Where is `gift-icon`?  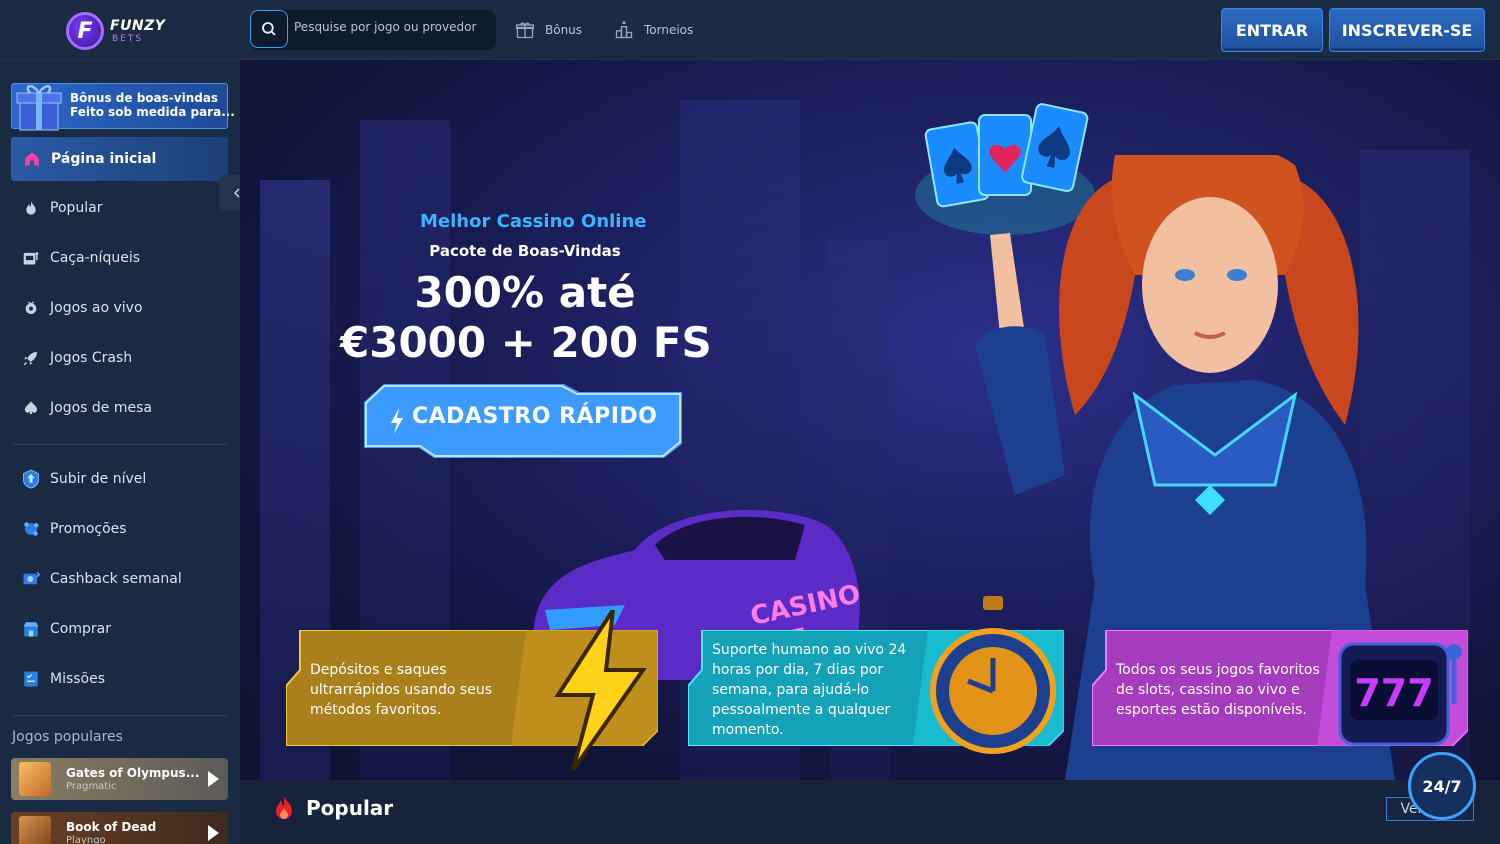
gift-icon is located at coordinates (525, 30).